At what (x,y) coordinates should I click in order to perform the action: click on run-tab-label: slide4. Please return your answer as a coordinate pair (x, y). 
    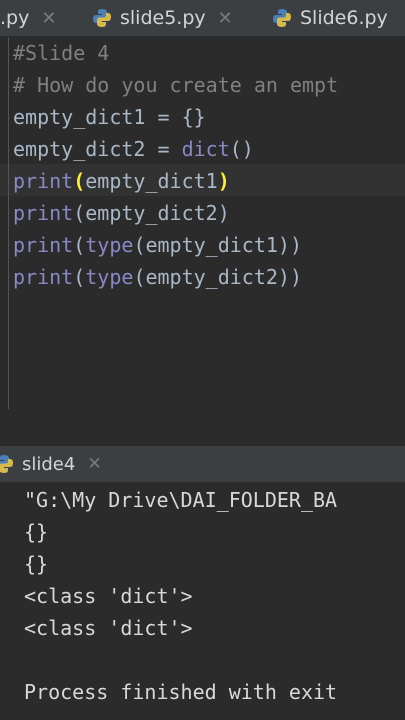
    Looking at the image, I should click on (49, 464).